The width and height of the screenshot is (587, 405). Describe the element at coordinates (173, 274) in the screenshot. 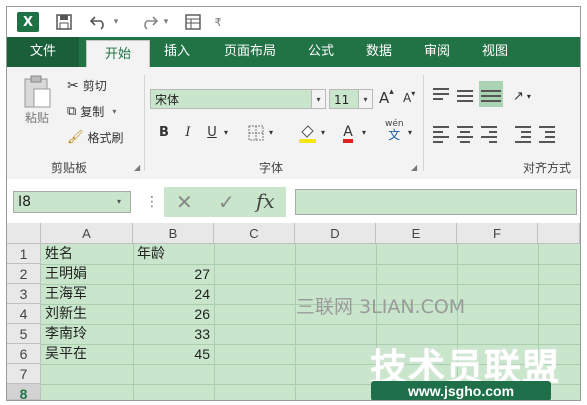

I see `cell-b2: 27` at that location.